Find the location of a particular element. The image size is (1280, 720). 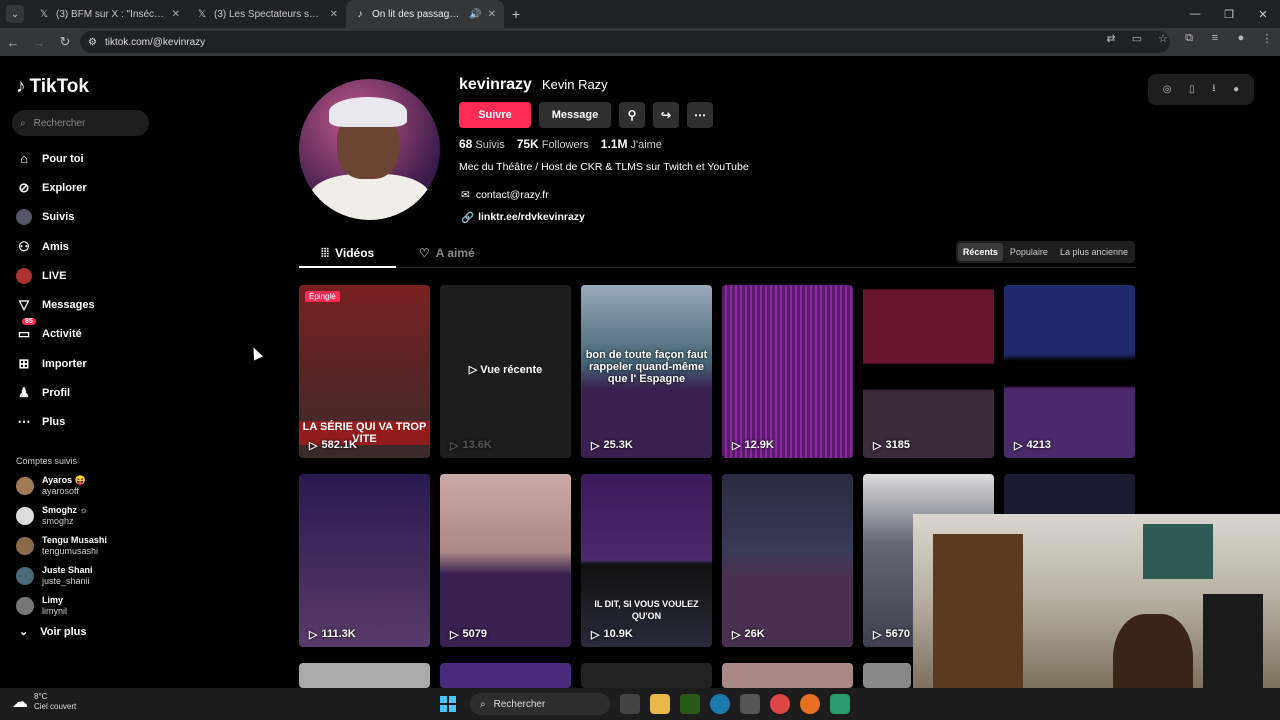

sort-recent: Récents is located at coordinates (980, 252).